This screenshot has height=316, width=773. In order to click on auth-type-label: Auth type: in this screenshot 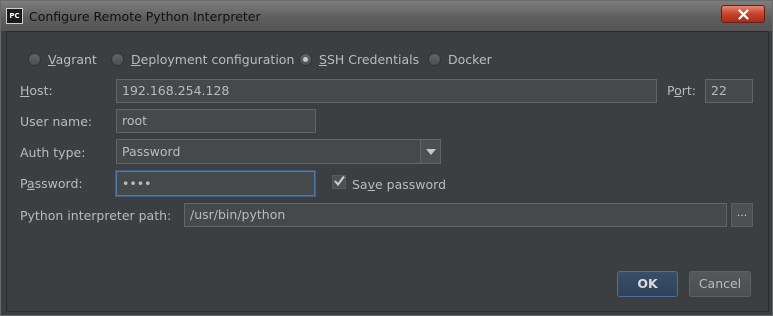, I will do `click(53, 152)`.